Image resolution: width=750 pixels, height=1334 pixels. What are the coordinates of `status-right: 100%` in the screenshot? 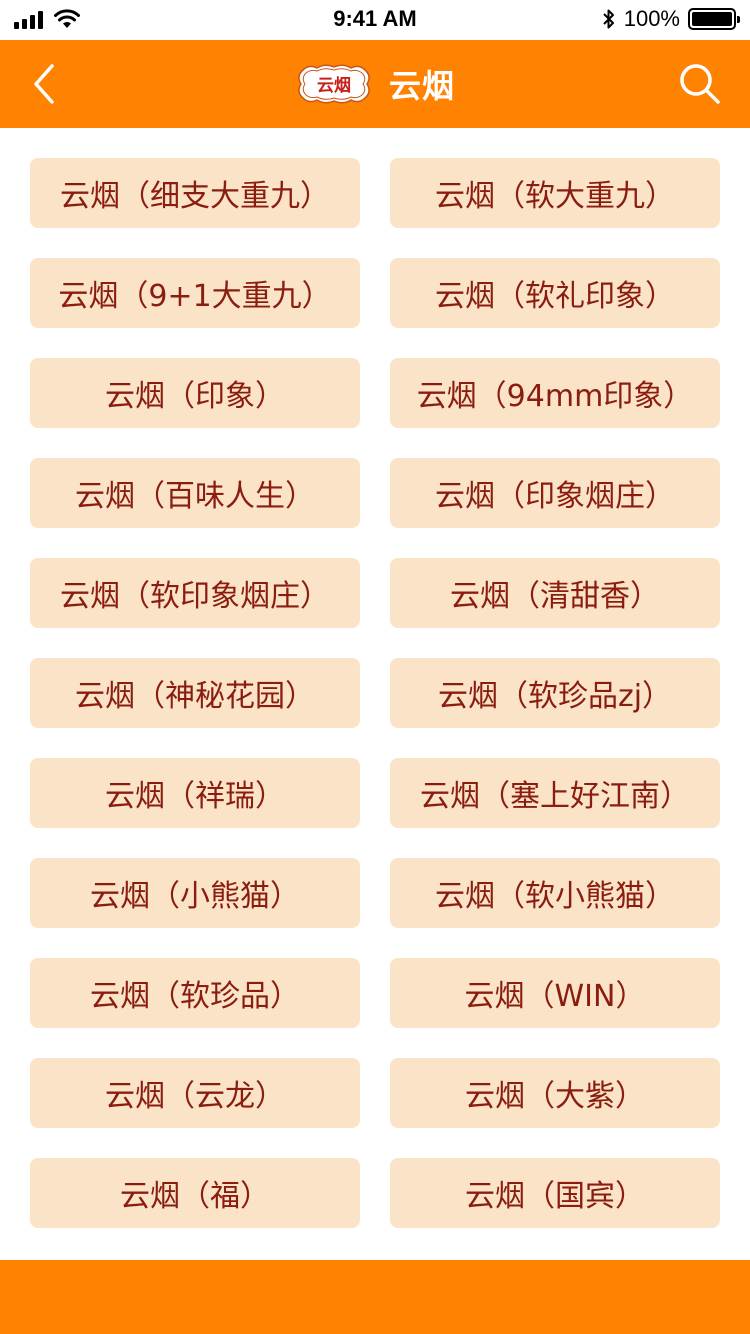 It's located at (671, 19).